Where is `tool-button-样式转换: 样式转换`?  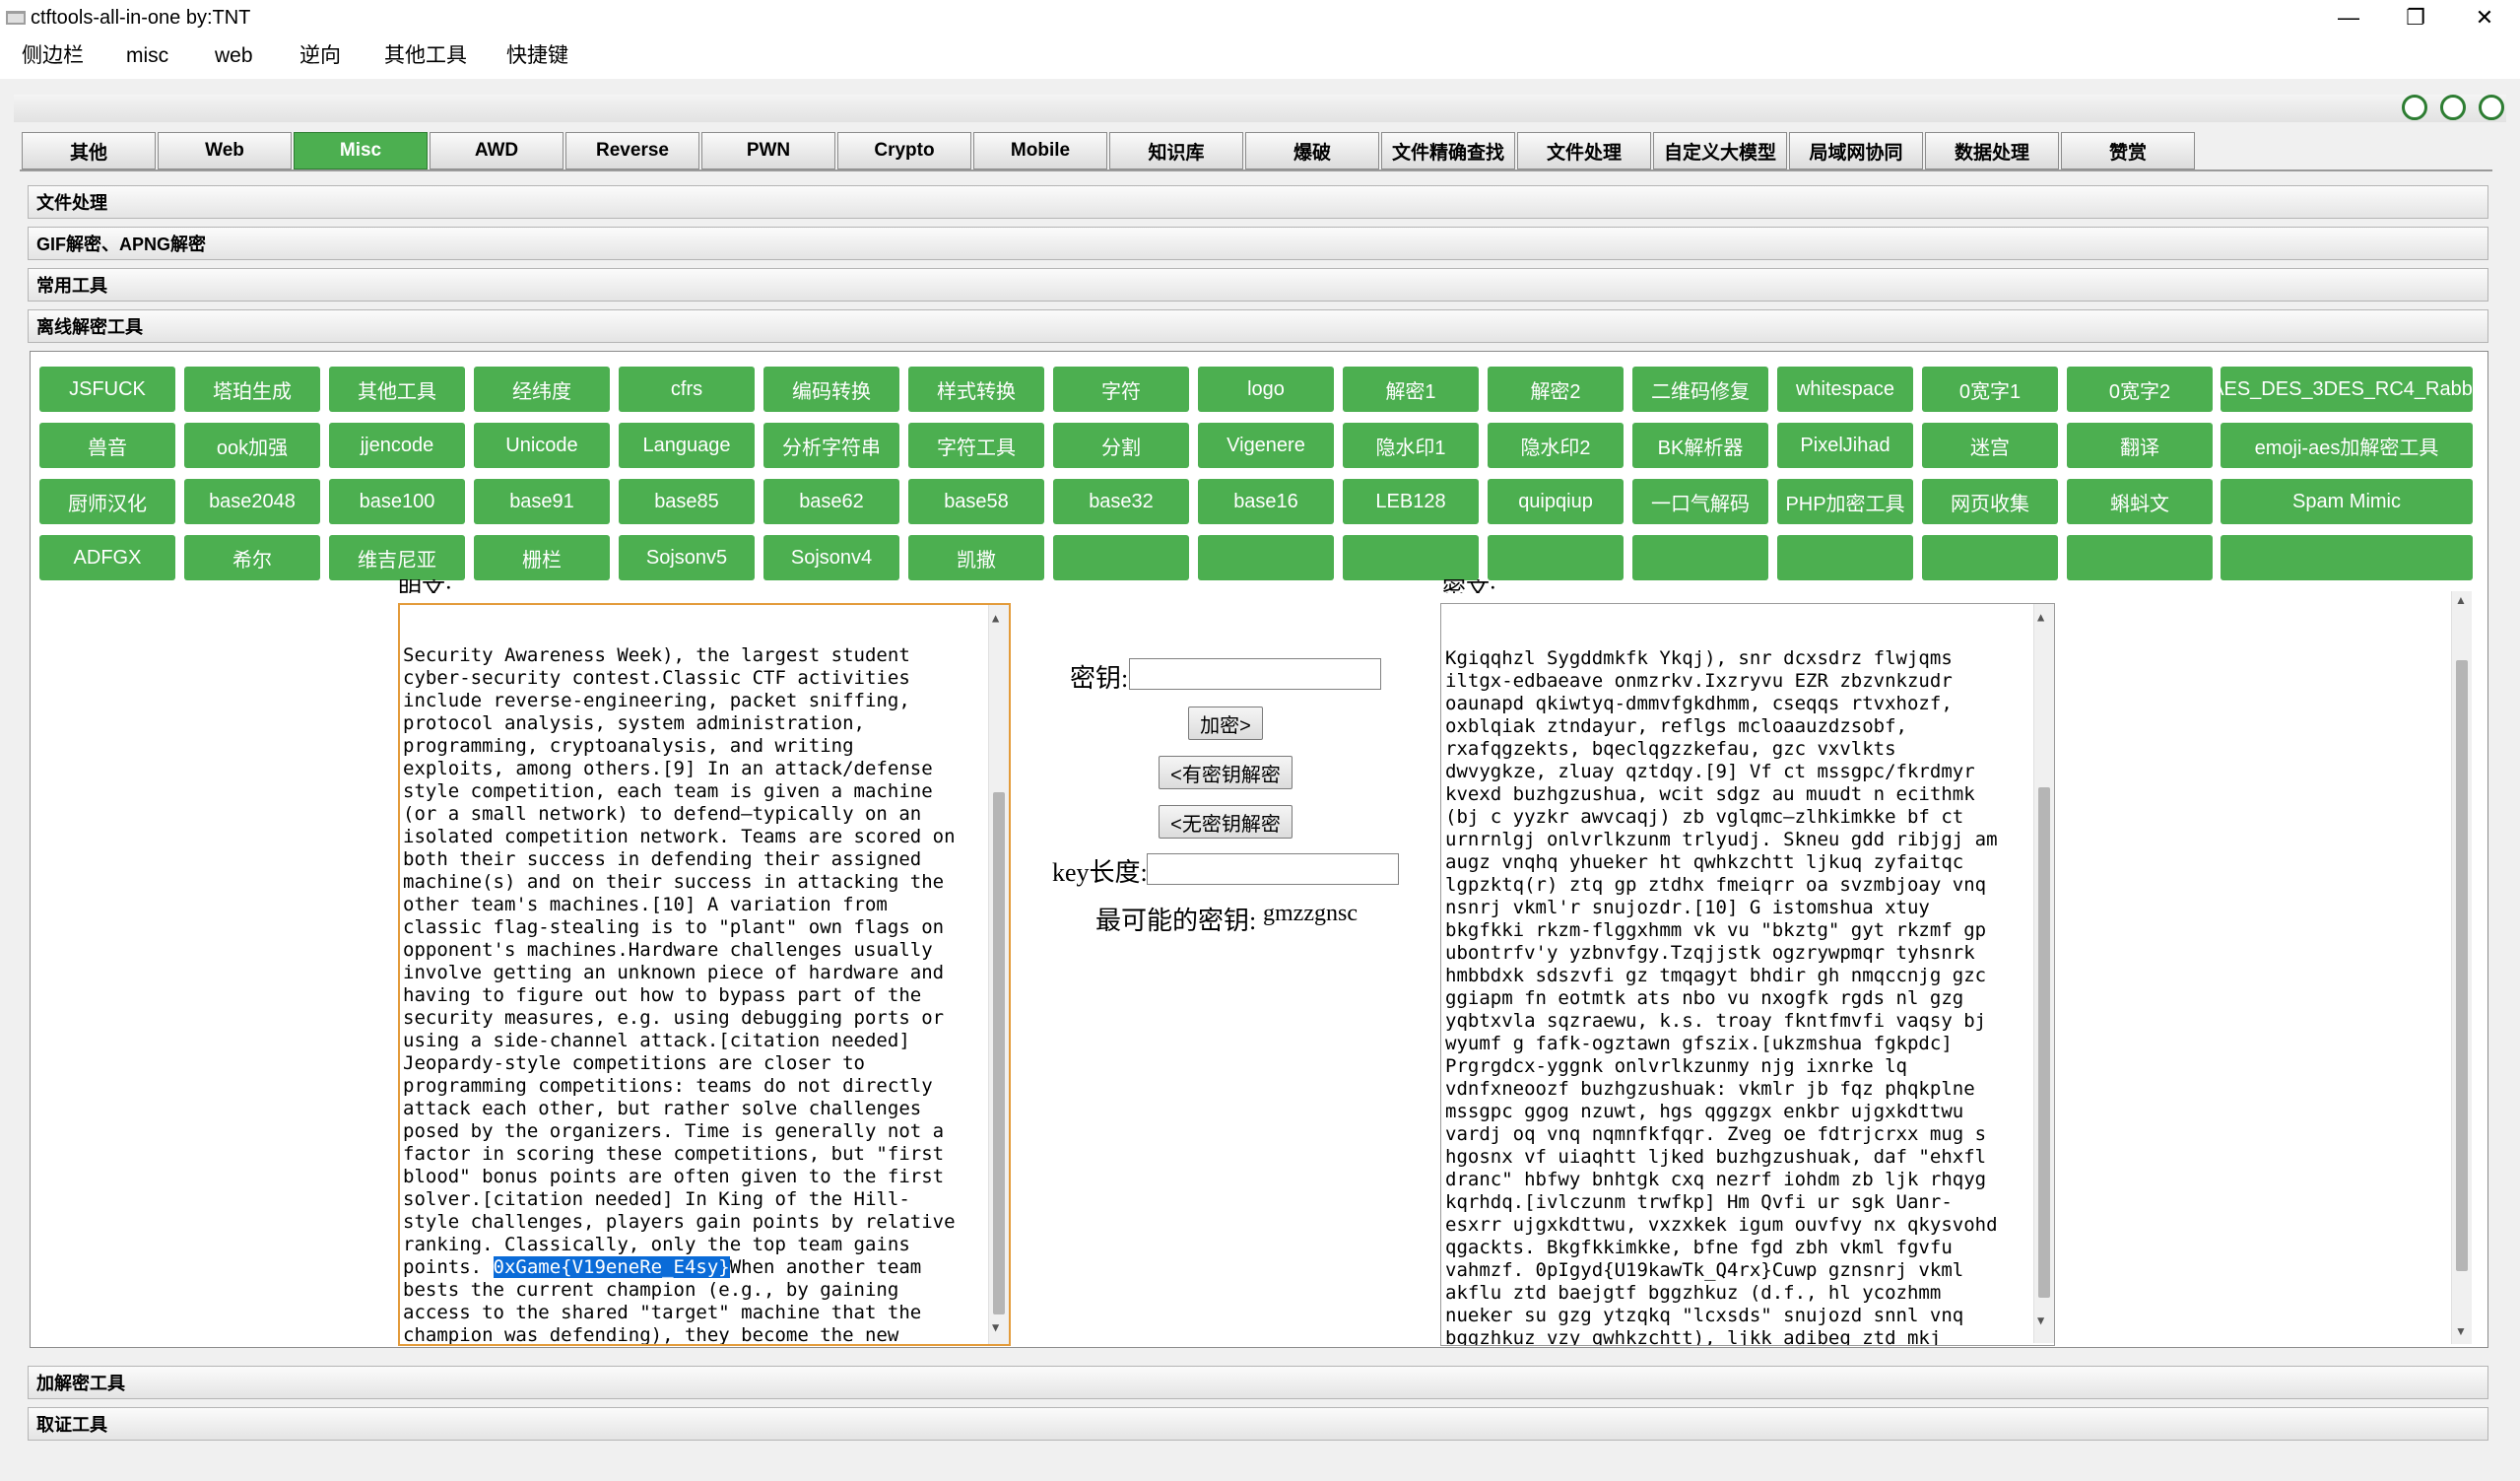
tool-button-样式转换: 样式转换 is located at coordinates (976, 389).